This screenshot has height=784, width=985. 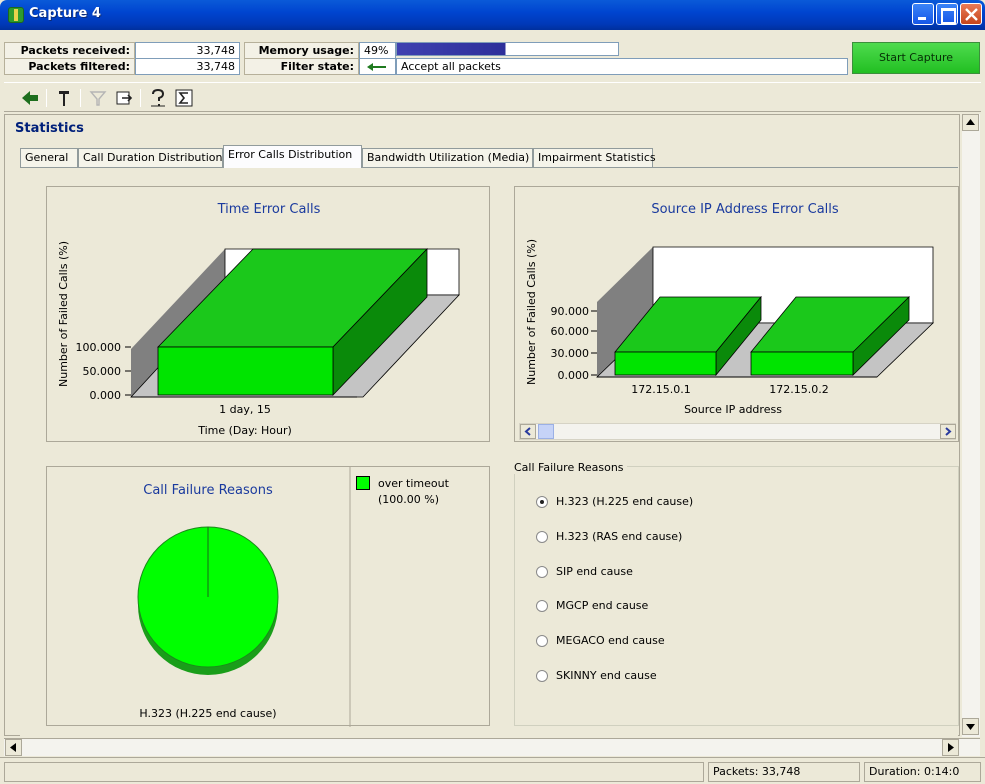 I want to click on export-icon, so click(x=124, y=98).